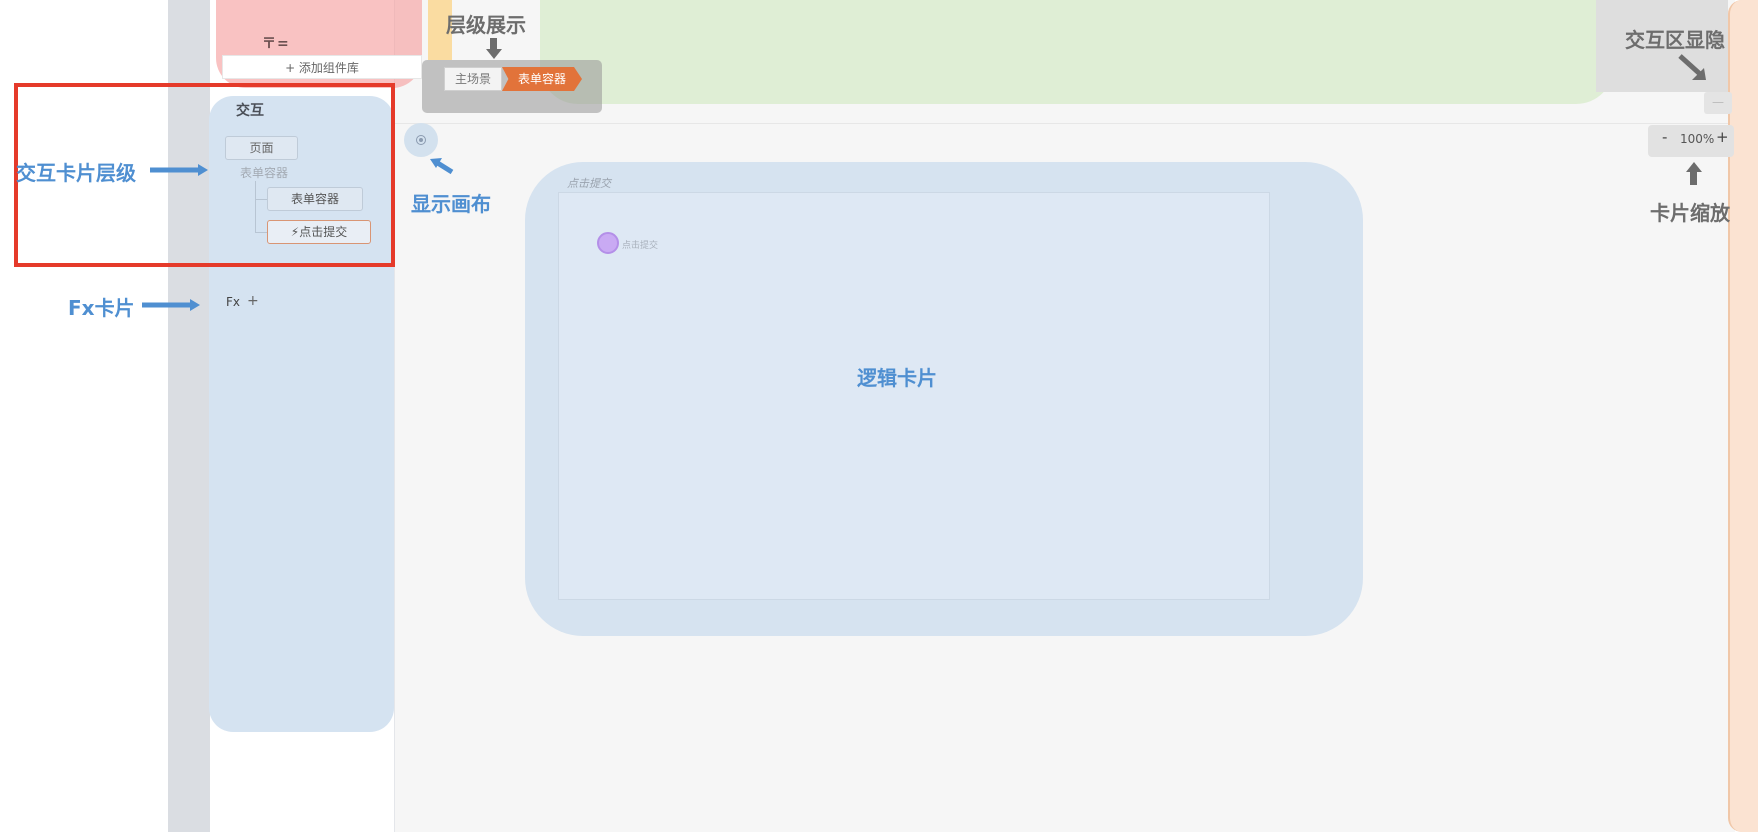 The image size is (1758, 832). What do you see at coordinates (494, 48) in the screenshot?
I see `arrow-down-icon` at bounding box center [494, 48].